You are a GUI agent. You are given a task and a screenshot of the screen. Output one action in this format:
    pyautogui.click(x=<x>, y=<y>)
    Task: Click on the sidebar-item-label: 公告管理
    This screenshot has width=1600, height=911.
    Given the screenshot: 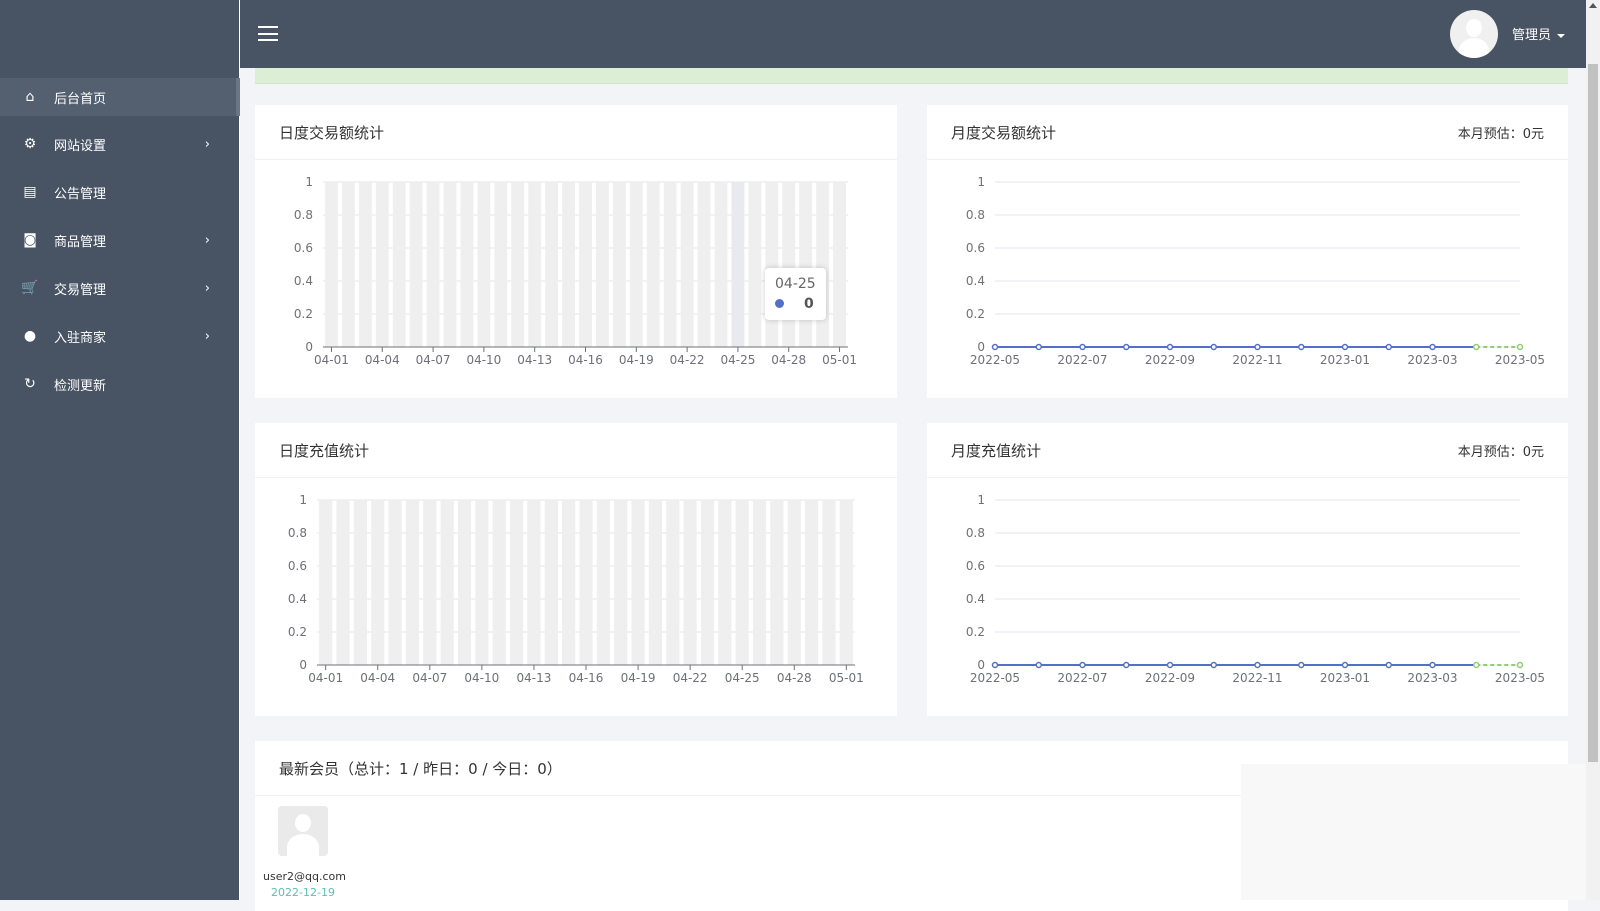 What is the action you would take?
    pyautogui.click(x=80, y=194)
    